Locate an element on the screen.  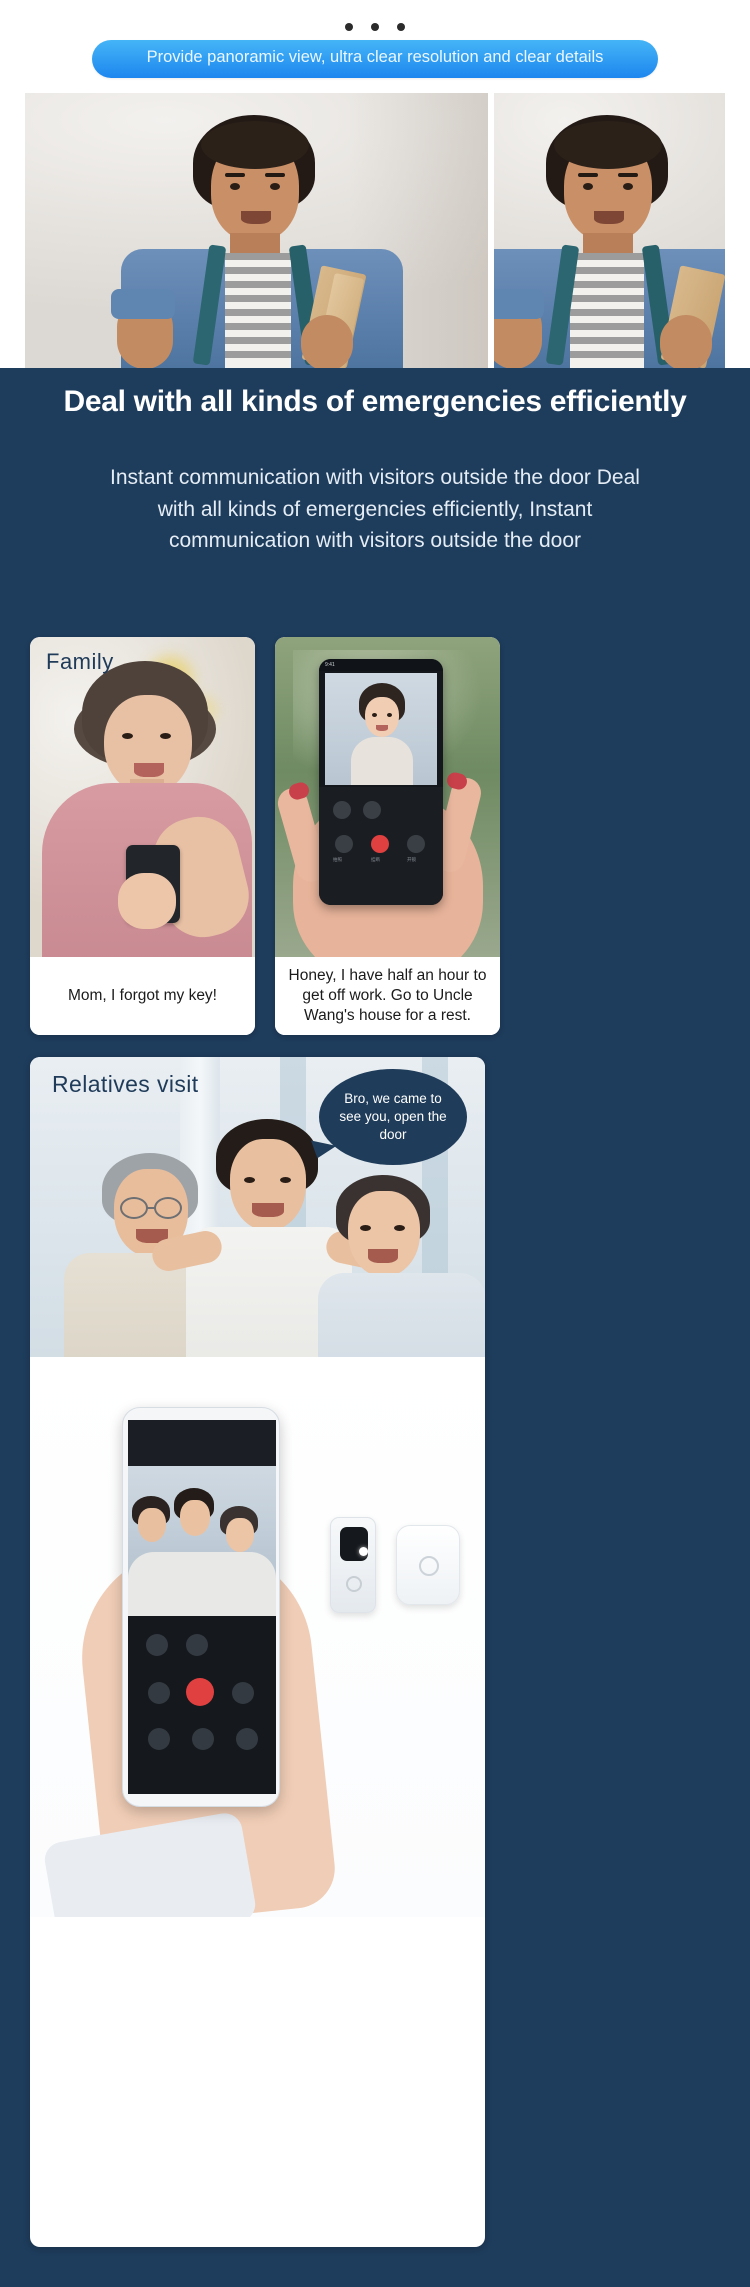
caller-bodies is located at coordinates (202, 1584).